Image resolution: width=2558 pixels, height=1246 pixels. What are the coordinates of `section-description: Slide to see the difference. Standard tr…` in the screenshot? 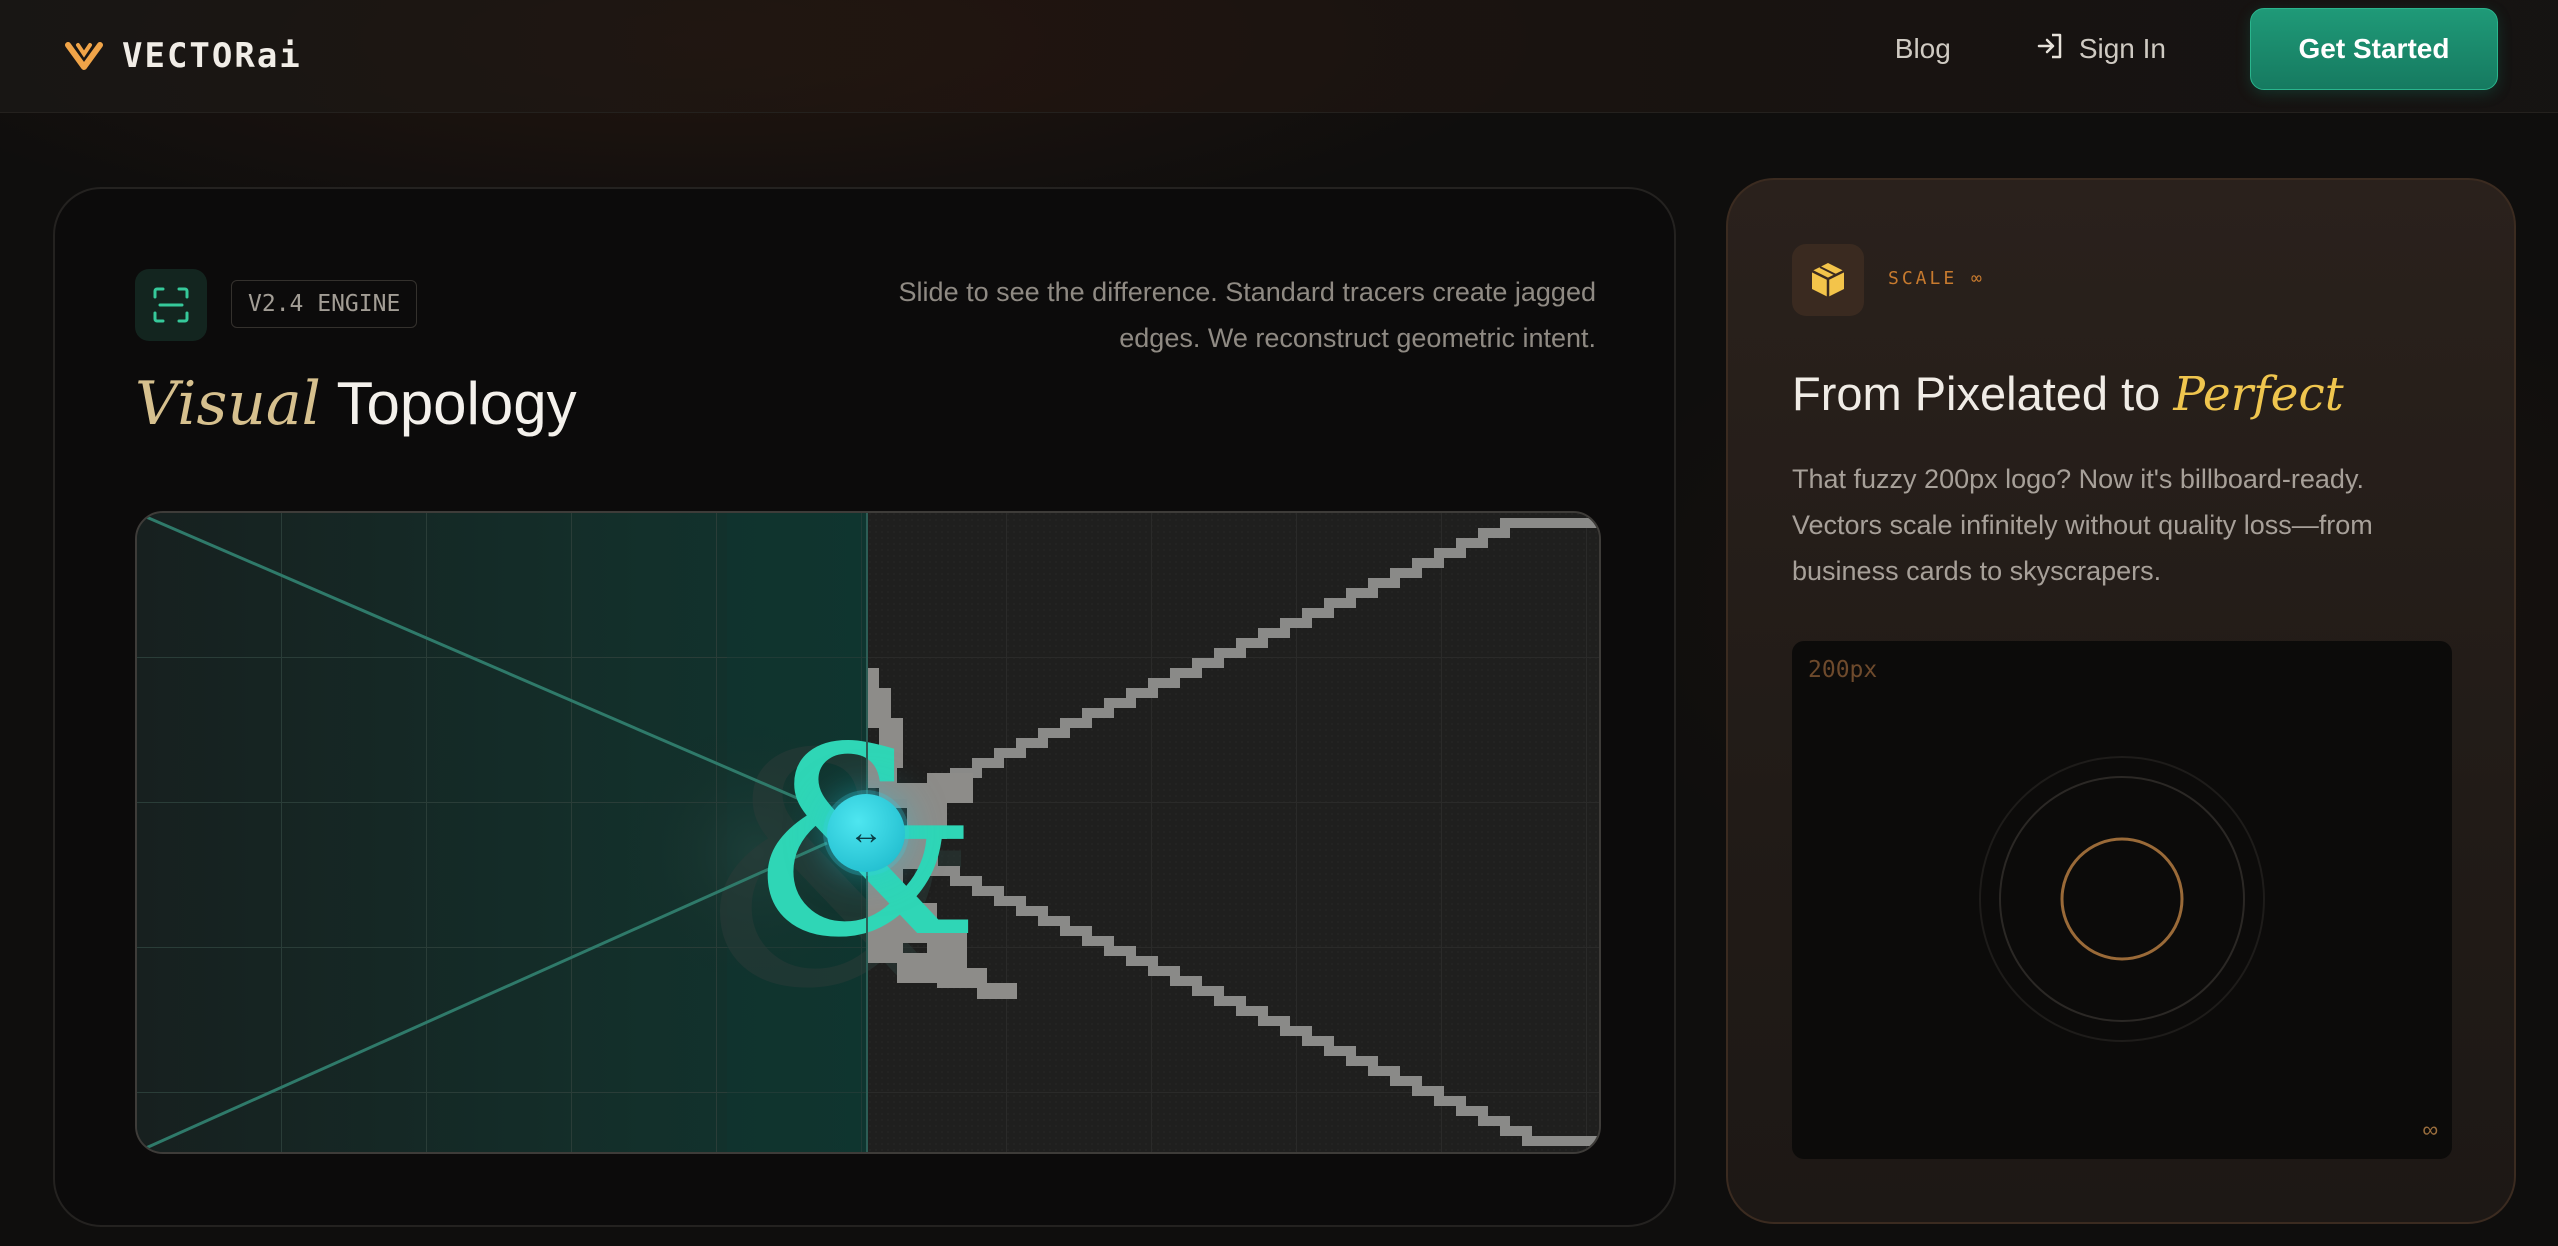 It's located at (1247, 315).